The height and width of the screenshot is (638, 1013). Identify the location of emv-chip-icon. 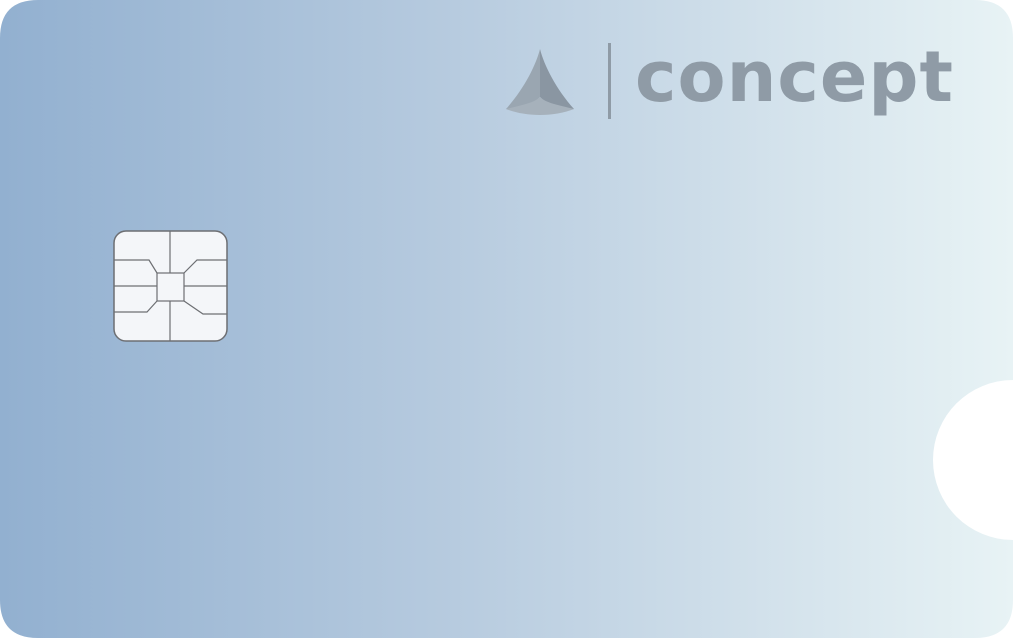
(170, 286).